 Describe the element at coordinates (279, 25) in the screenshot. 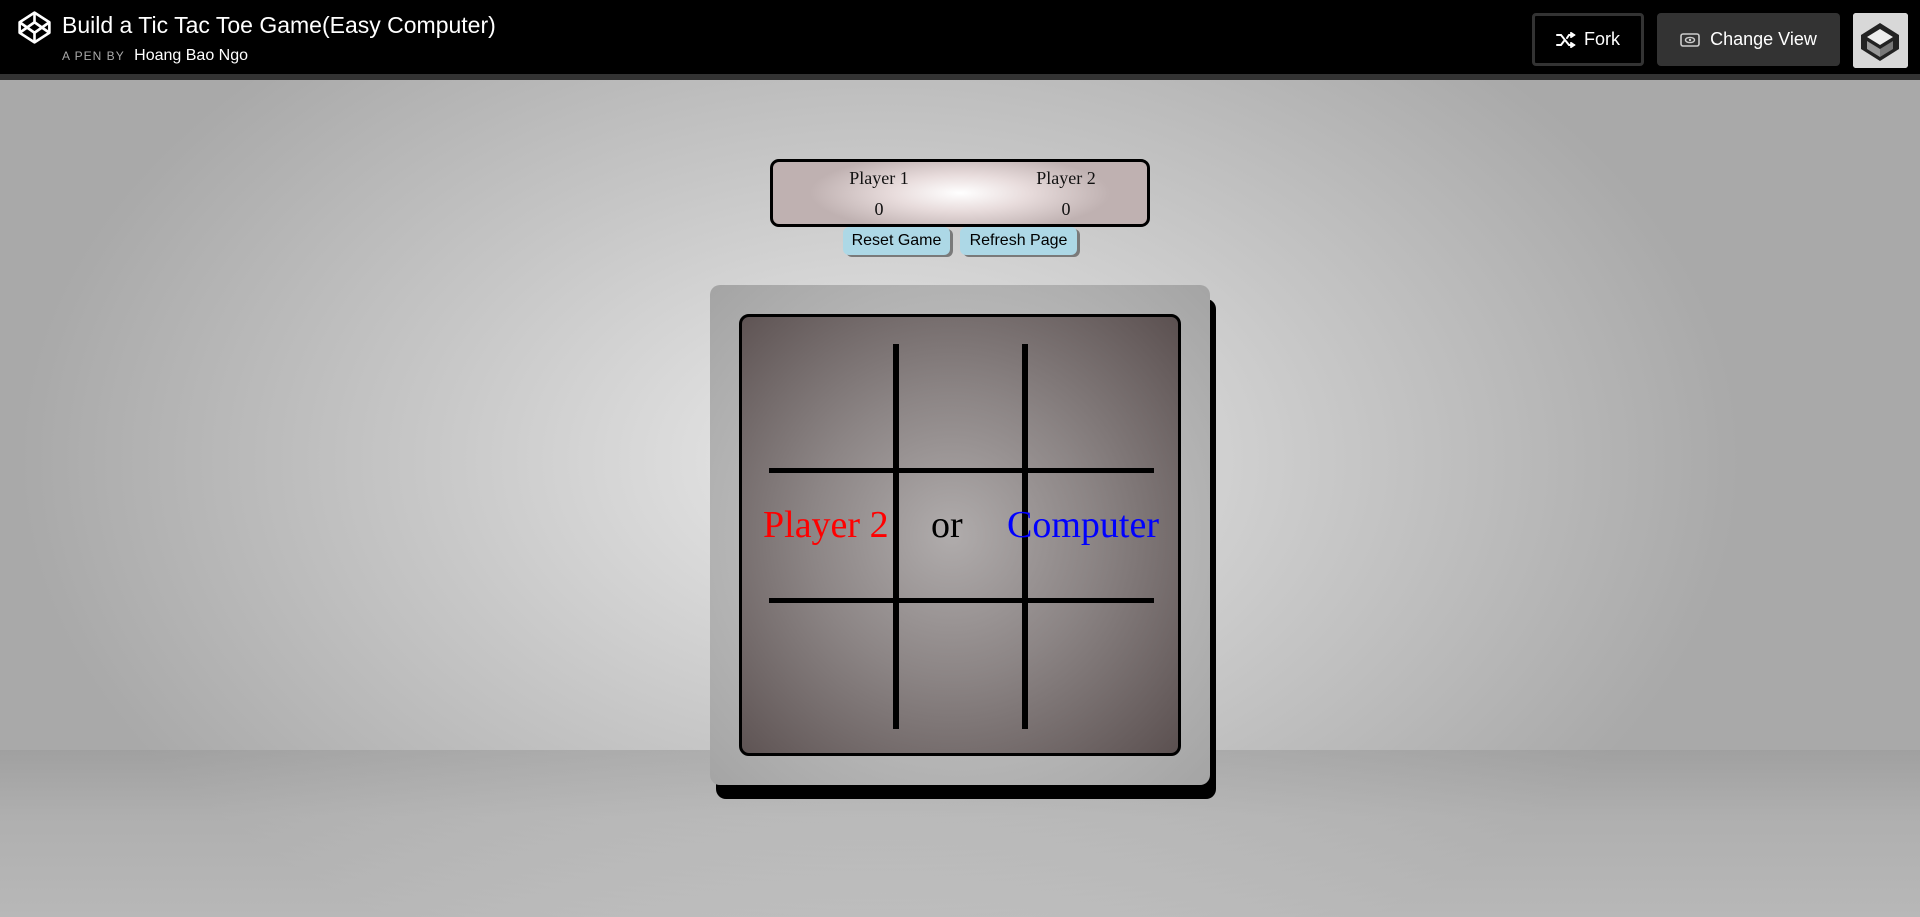

I see `pen-title: Build a Tic Tac Toe Game(Easy Computer)` at that location.